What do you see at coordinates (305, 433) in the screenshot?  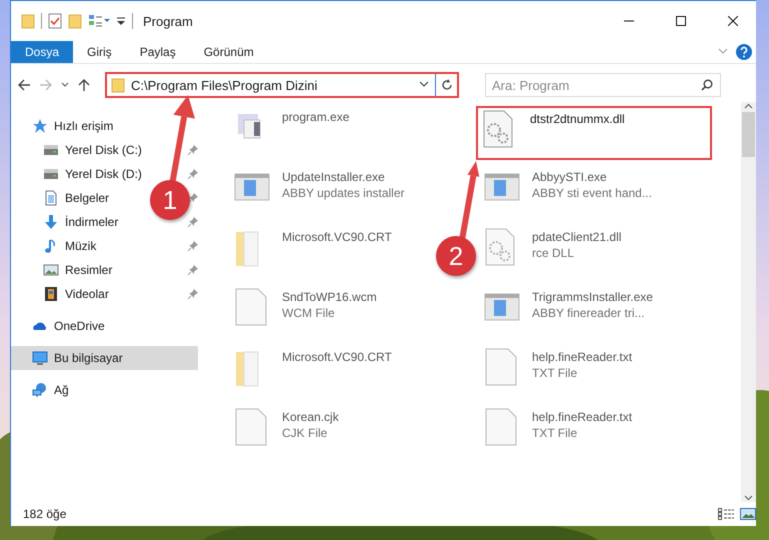 I see `file-description: CJK File` at bounding box center [305, 433].